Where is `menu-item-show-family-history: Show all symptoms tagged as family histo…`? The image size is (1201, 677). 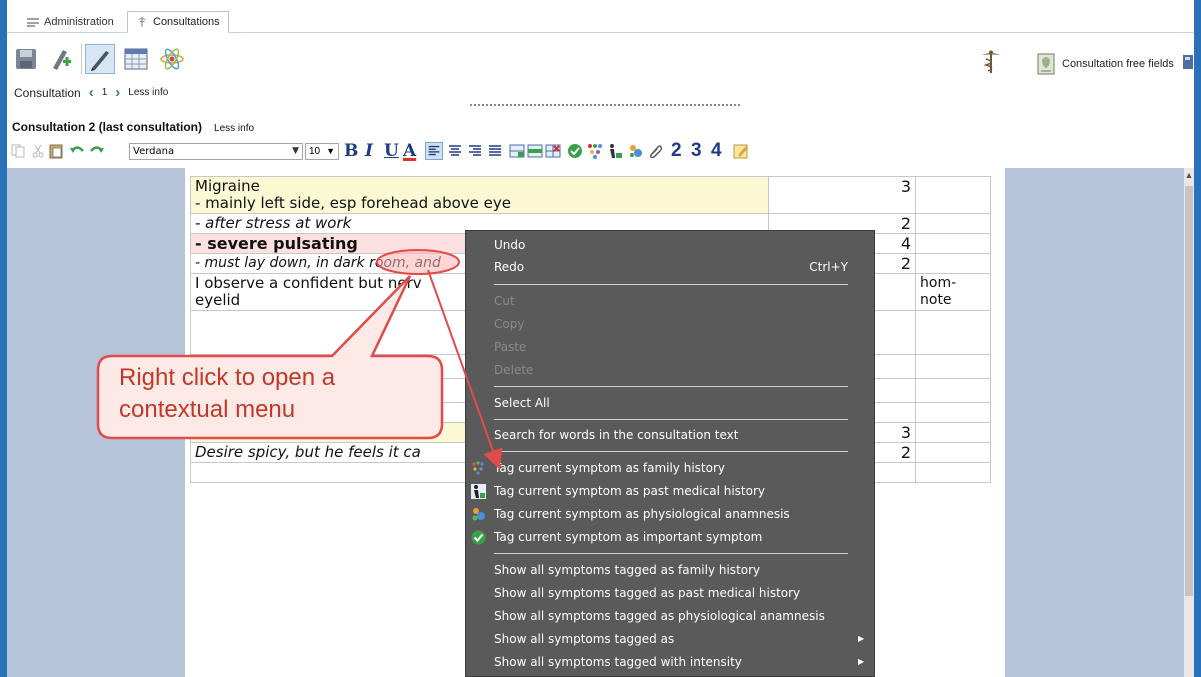
menu-item-show-family-history: Show all symptoms tagged as family histo… is located at coordinates (627, 570).